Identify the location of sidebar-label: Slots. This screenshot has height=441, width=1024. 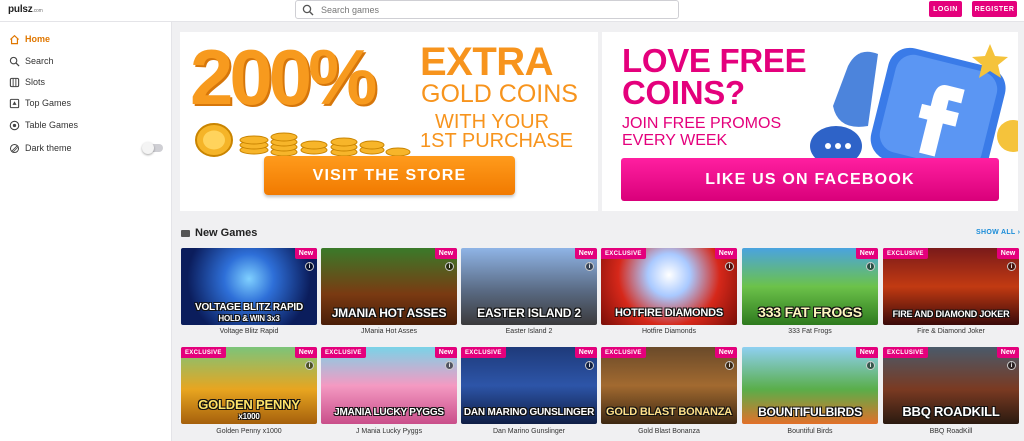
(35, 82).